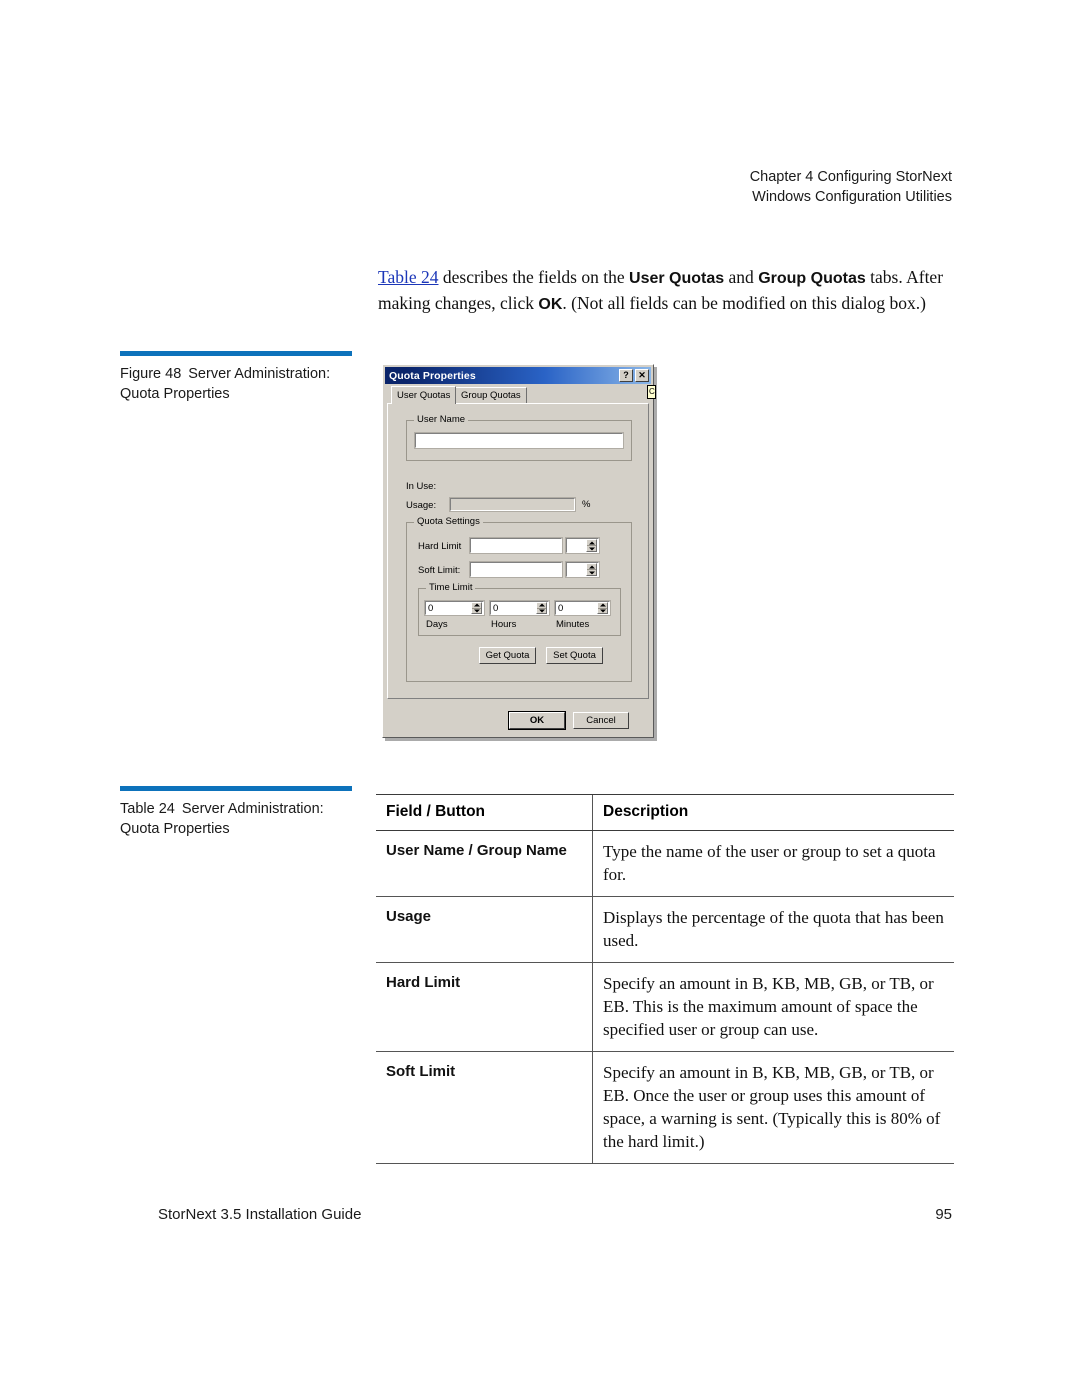  What do you see at coordinates (151, 374) in the screenshot?
I see `figure-caption-label: Figure 48` at bounding box center [151, 374].